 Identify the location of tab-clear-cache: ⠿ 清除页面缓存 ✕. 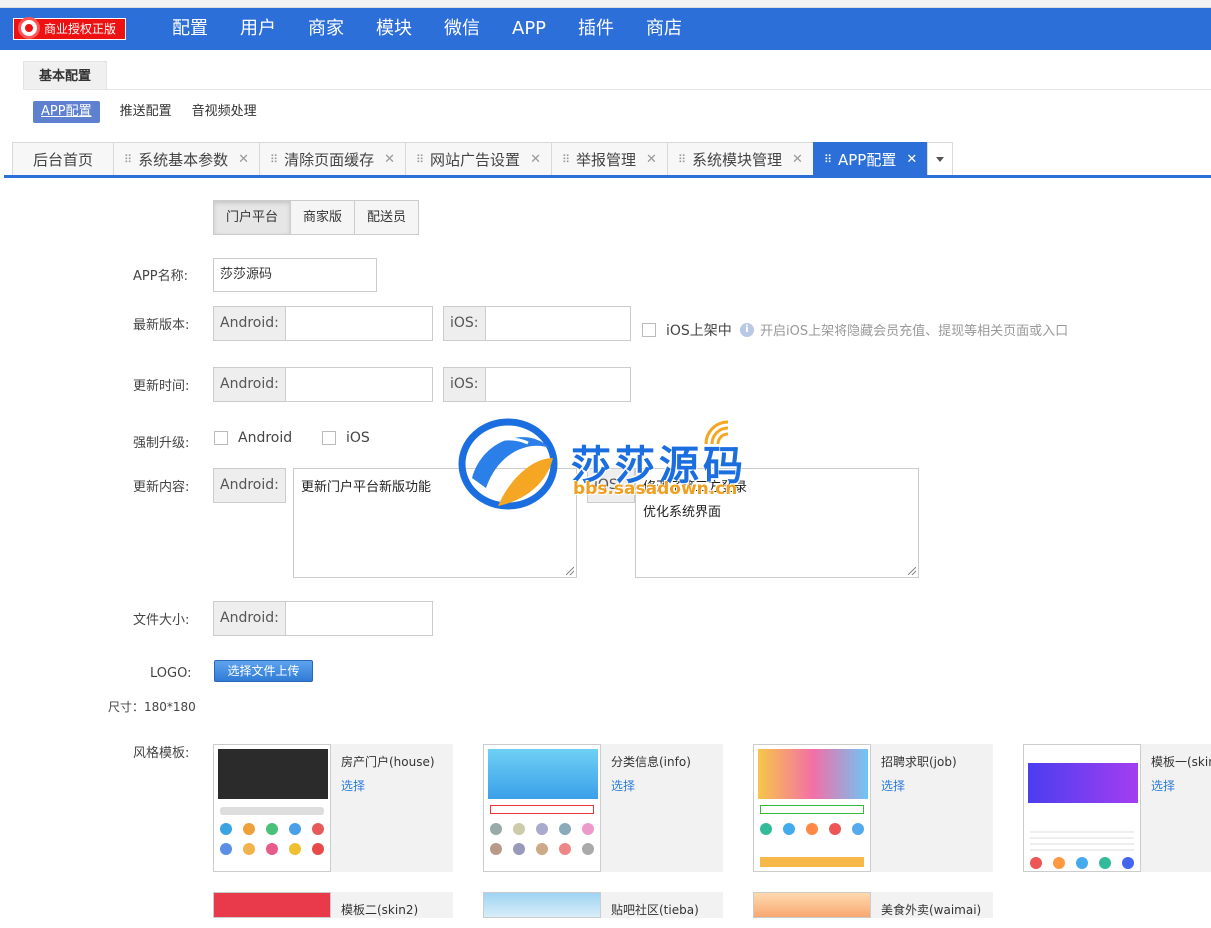
(332, 159).